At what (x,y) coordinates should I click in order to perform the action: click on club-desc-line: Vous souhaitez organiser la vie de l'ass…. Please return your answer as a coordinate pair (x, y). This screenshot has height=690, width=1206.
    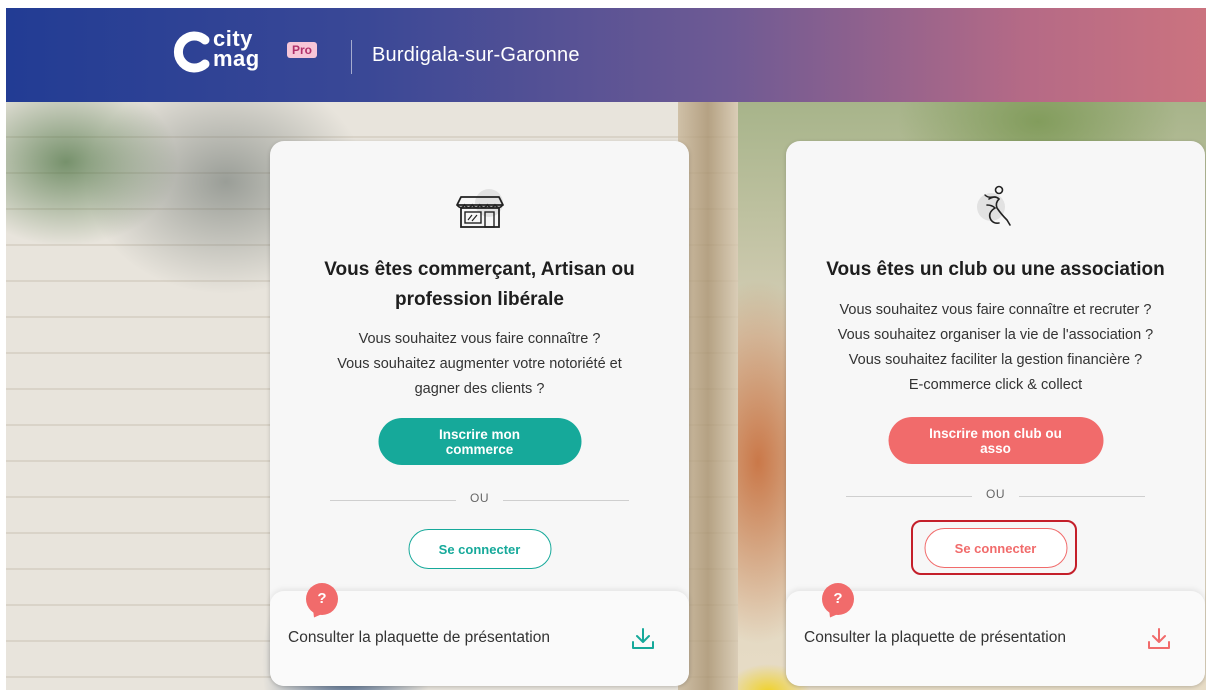
    Looking at the image, I should click on (995, 335).